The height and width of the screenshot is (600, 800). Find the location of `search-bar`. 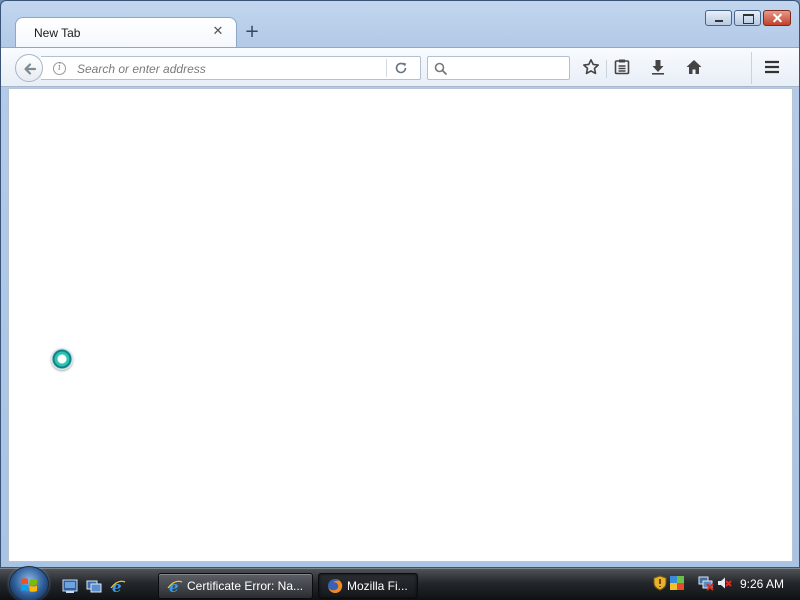

search-bar is located at coordinates (498, 68).